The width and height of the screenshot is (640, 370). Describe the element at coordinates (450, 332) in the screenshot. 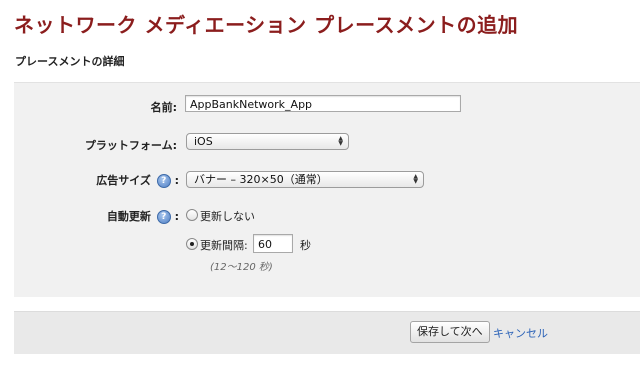

I see `save-next-button: 保存して次へ` at that location.